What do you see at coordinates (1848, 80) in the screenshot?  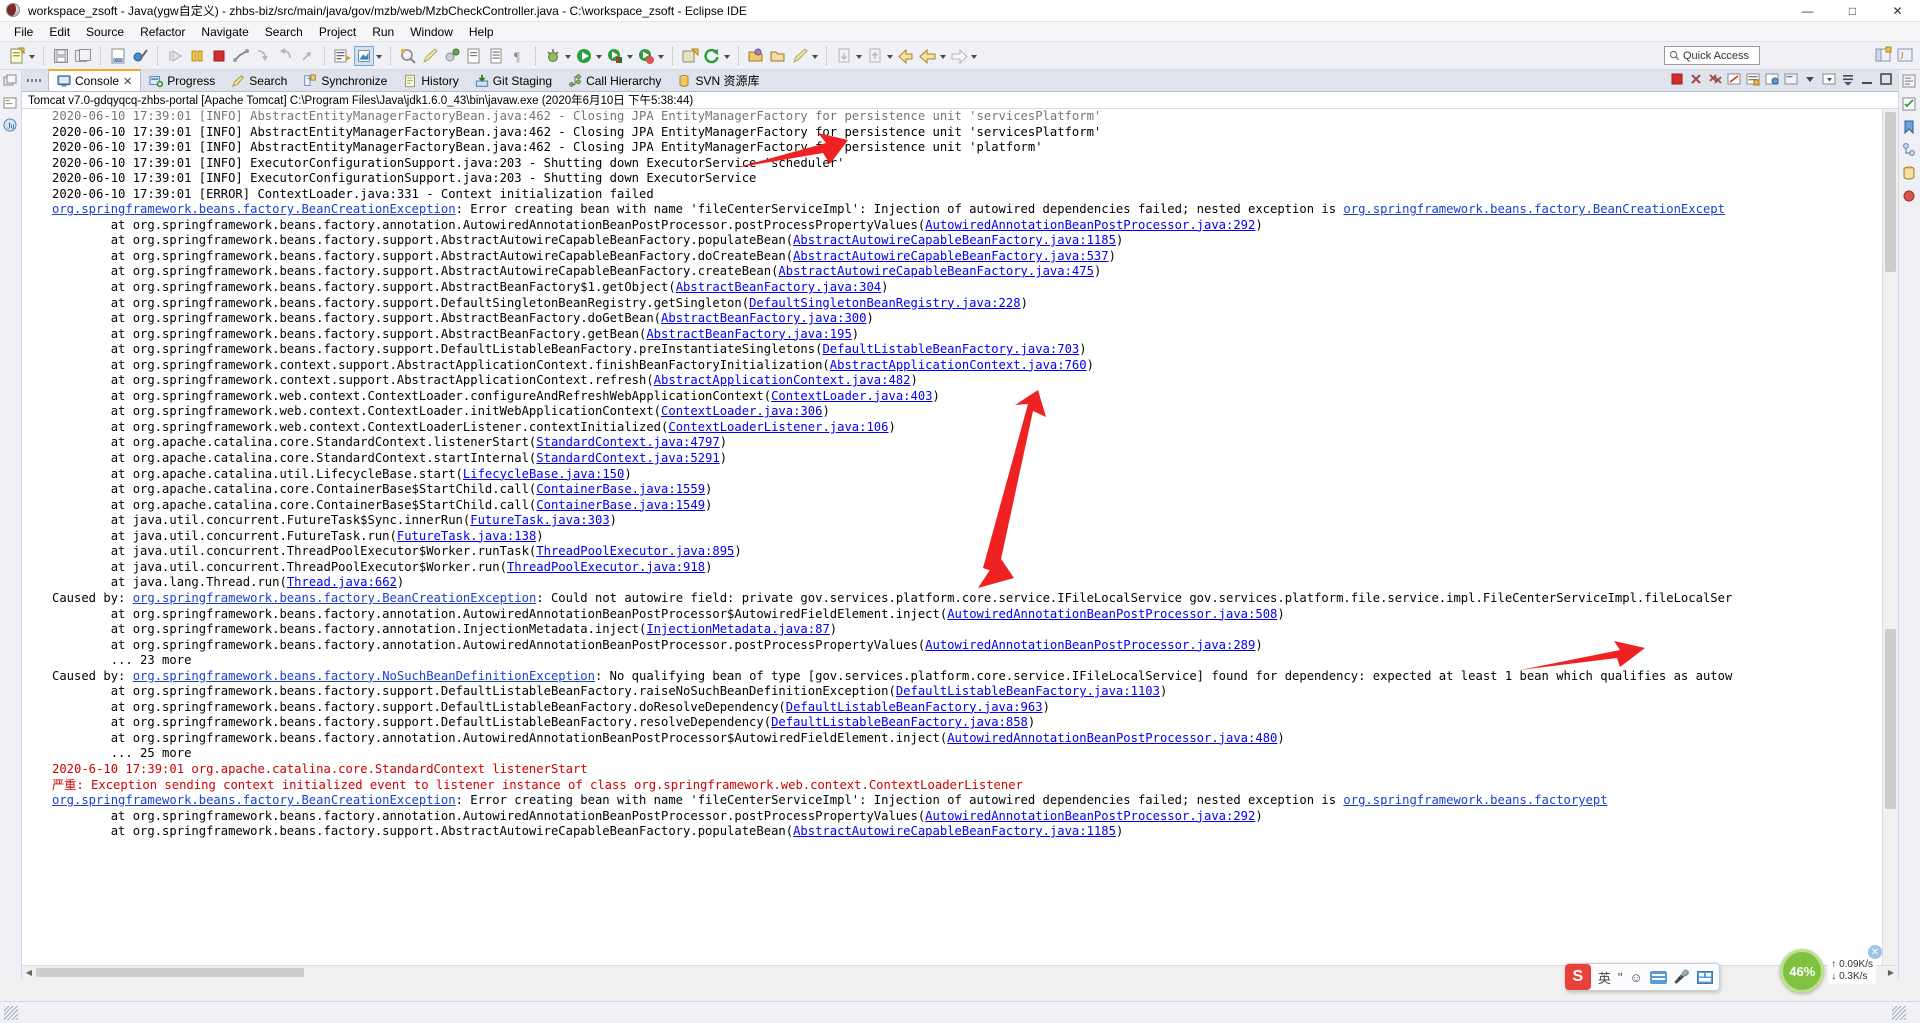 I see `view-menu-icon` at bounding box center [1848, 80].